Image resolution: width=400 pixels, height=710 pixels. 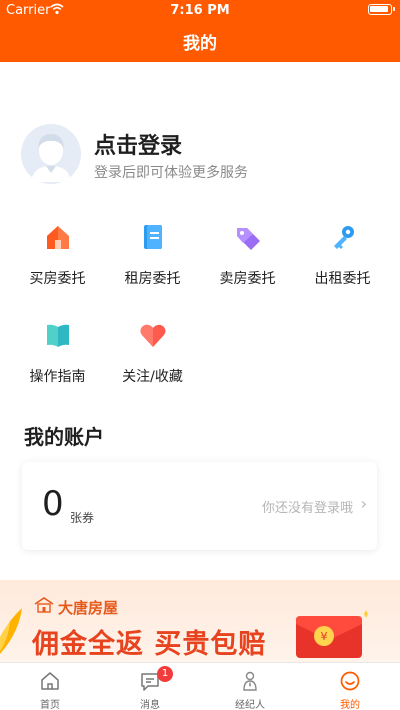 I want to click on service-label: 租房委托, so click(x=152, y=279).